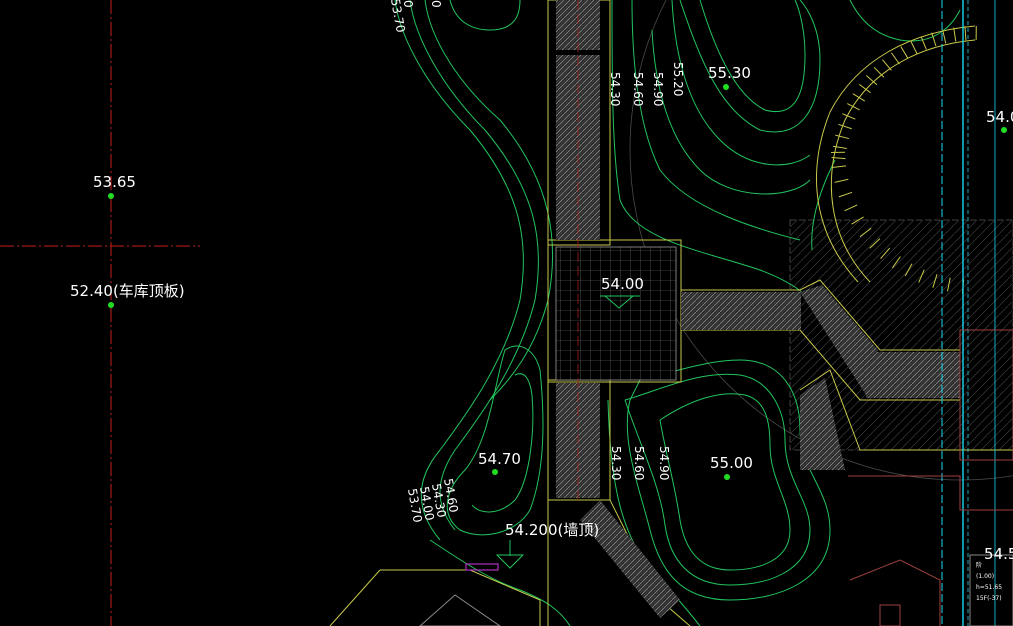 The height and width of the screenshot is (626, 1013). Describe the element at coordinates (989, 598) in the screenshot. I see `legend-line: 15F(-37)` at that location.